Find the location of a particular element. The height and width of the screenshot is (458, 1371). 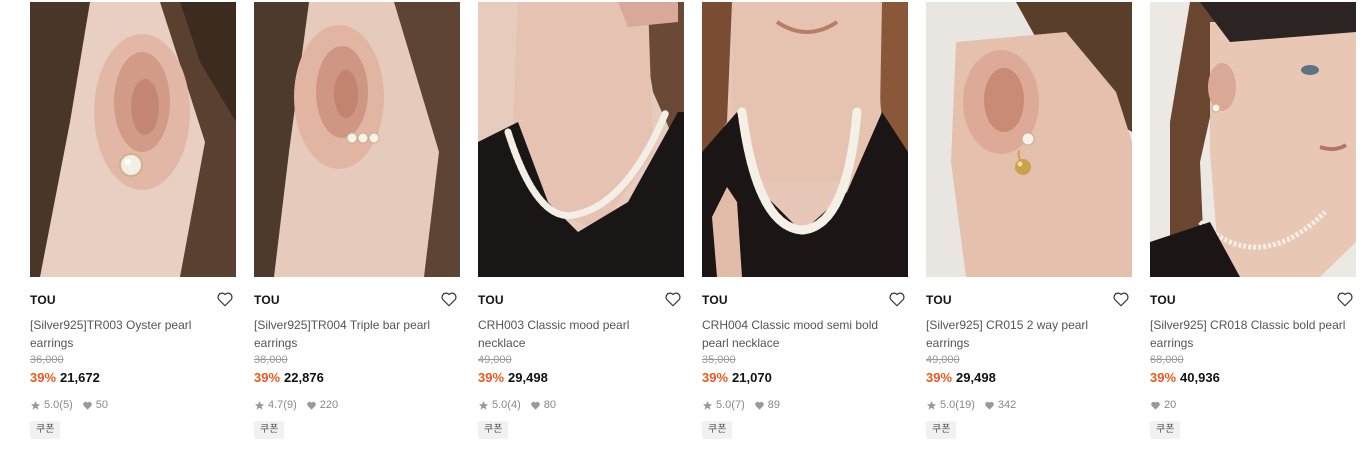

product-name: [Silver925]TR003 Oyster pearl earrings is located at coordinates (130, 334).